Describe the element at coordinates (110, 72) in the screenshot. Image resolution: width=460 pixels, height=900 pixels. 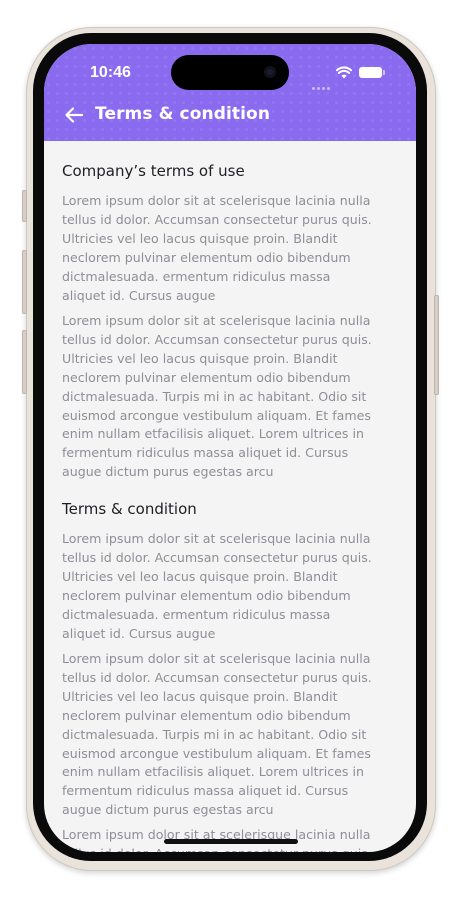
I see `status-time: 10:46` at that location.